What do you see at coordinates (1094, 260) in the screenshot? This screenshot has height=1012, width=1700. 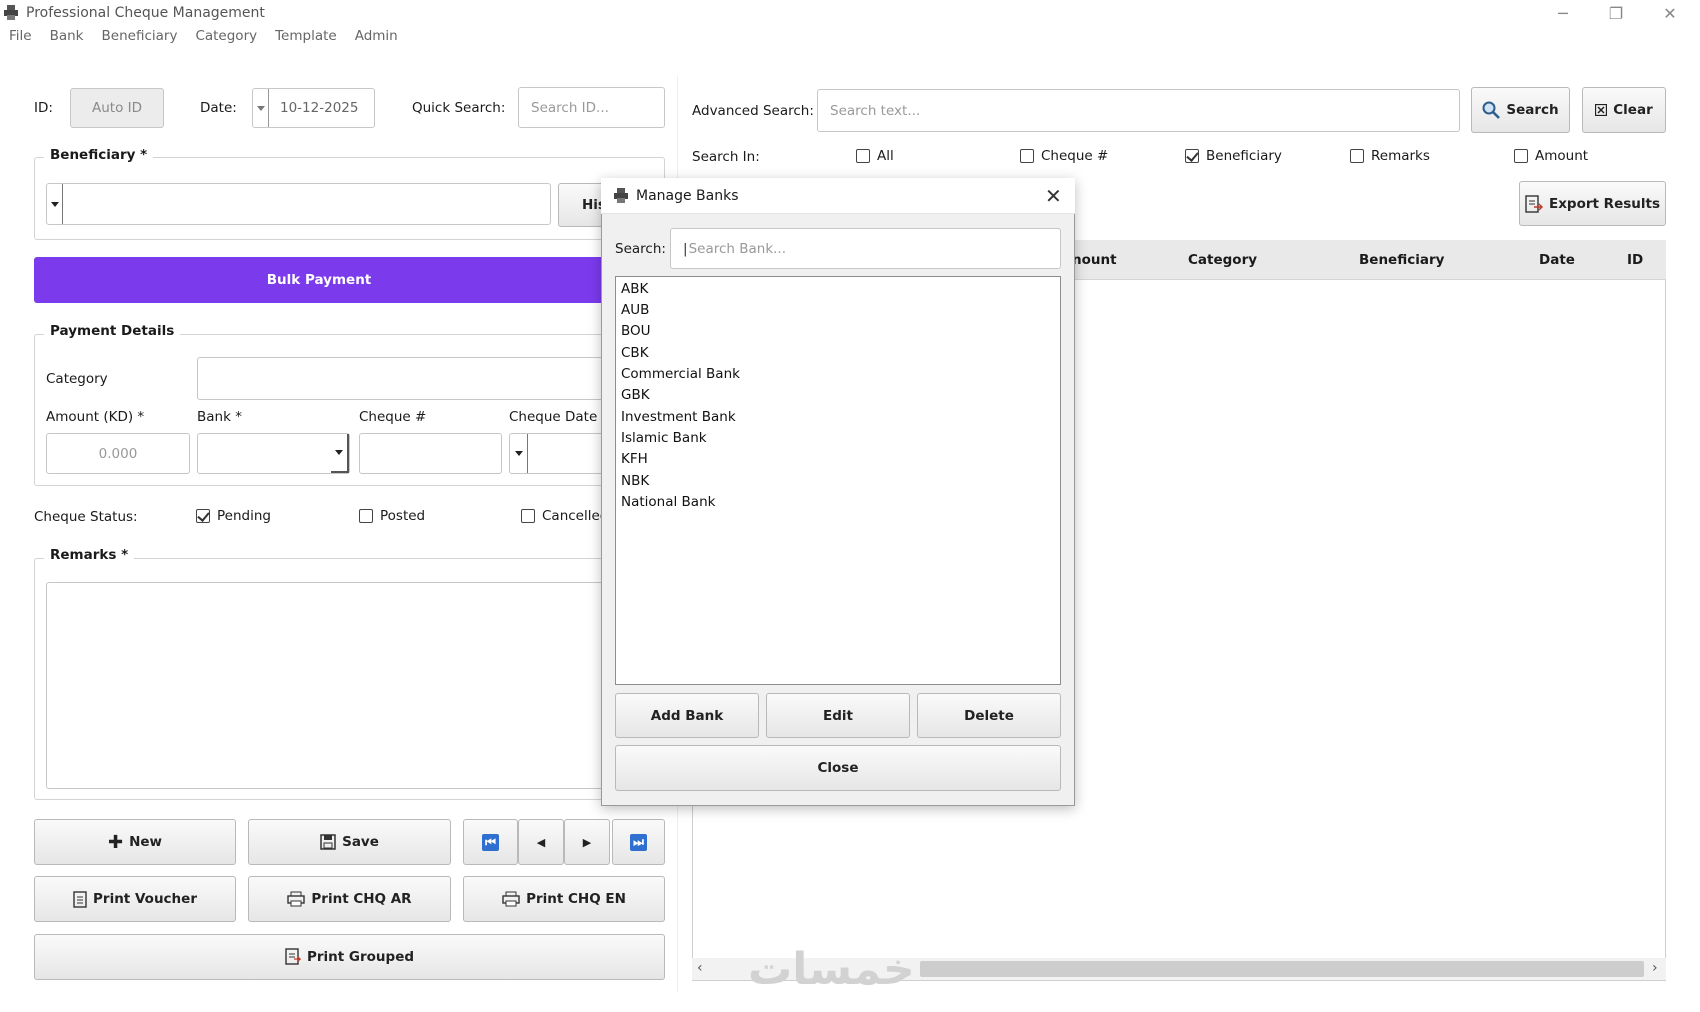 I see `column-header-amount: nount` at bounding box center [1094, 260].